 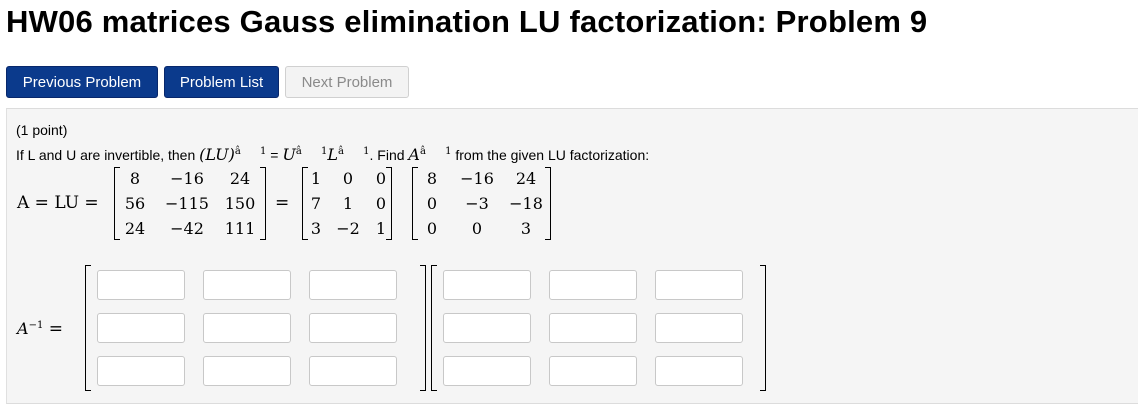 What do you see at coordinates (55, 329) in the screenshot?
I see `inverse-label-equals: =` at bounding box center [55, 329].